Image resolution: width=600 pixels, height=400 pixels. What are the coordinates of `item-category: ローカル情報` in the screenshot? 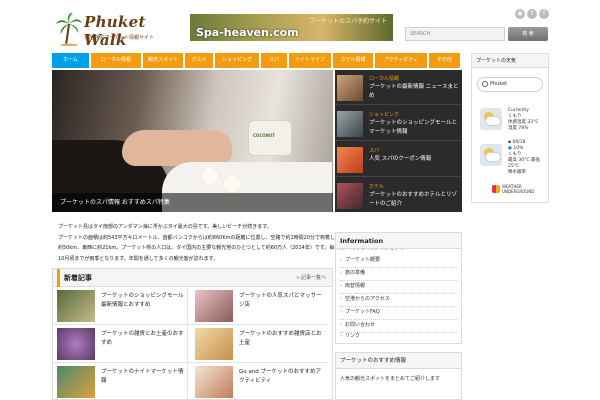 It's located at (384, 79).